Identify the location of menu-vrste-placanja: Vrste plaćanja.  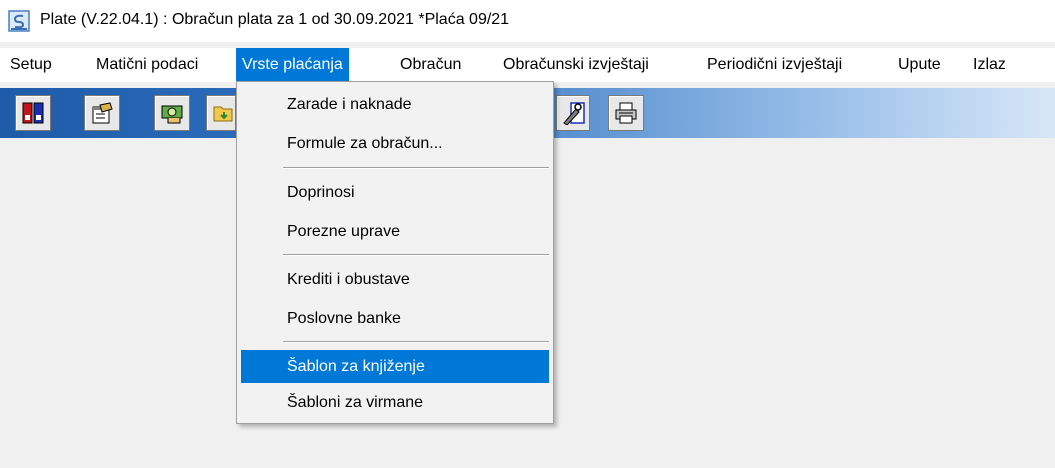
(292, 65).